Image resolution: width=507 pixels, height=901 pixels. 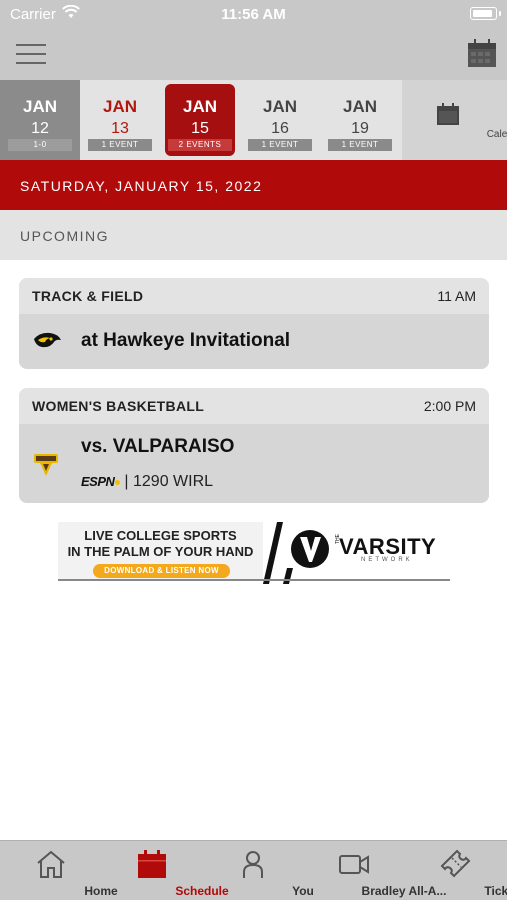 I want to click on nav-bar, so click(x=253, y=55).